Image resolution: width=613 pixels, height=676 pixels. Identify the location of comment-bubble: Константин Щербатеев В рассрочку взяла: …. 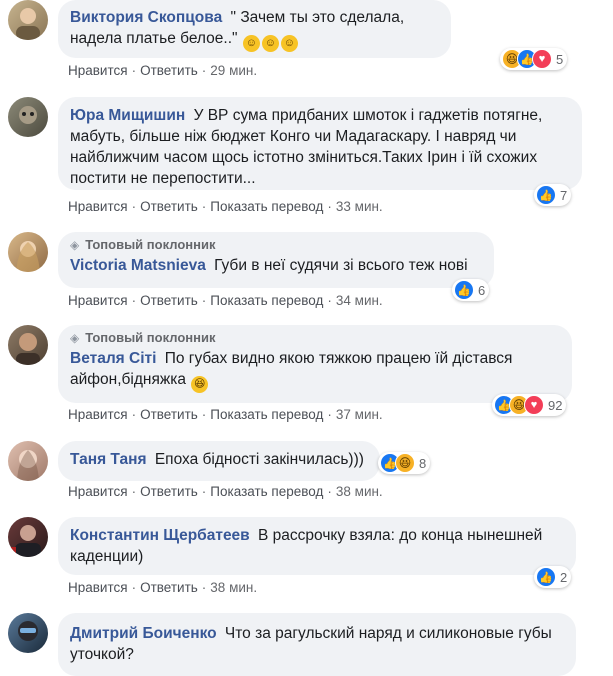
(317, 546).